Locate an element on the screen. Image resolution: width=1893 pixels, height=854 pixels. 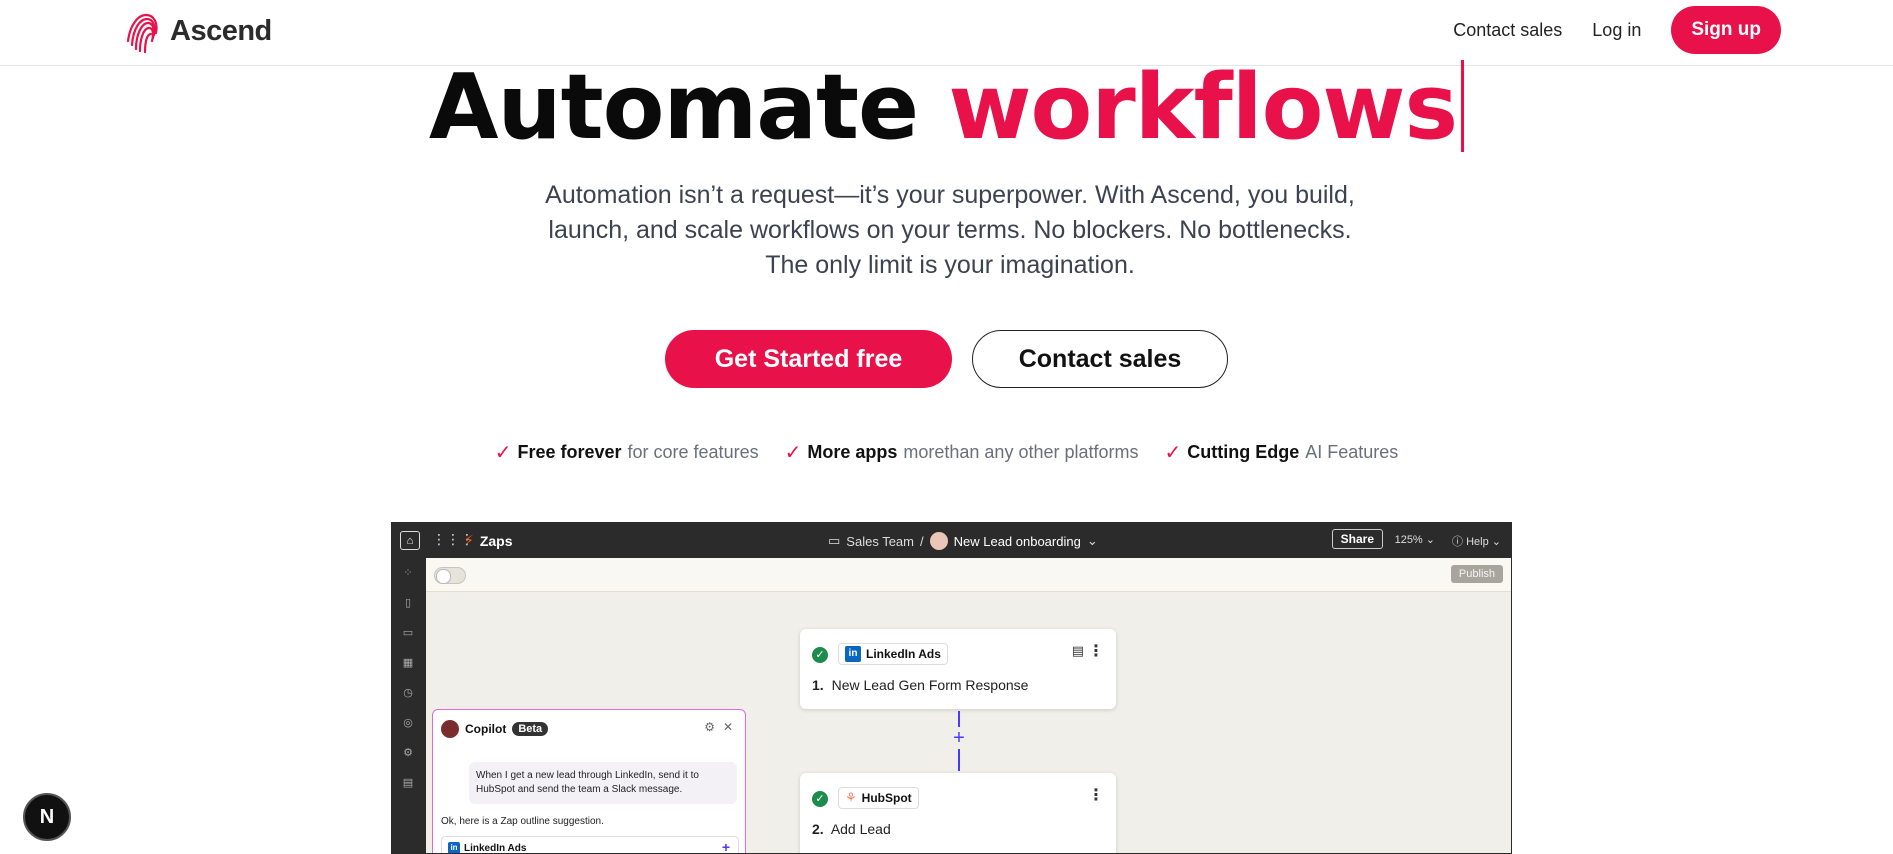
copilot-avatar is located at coordinates (450, 729).